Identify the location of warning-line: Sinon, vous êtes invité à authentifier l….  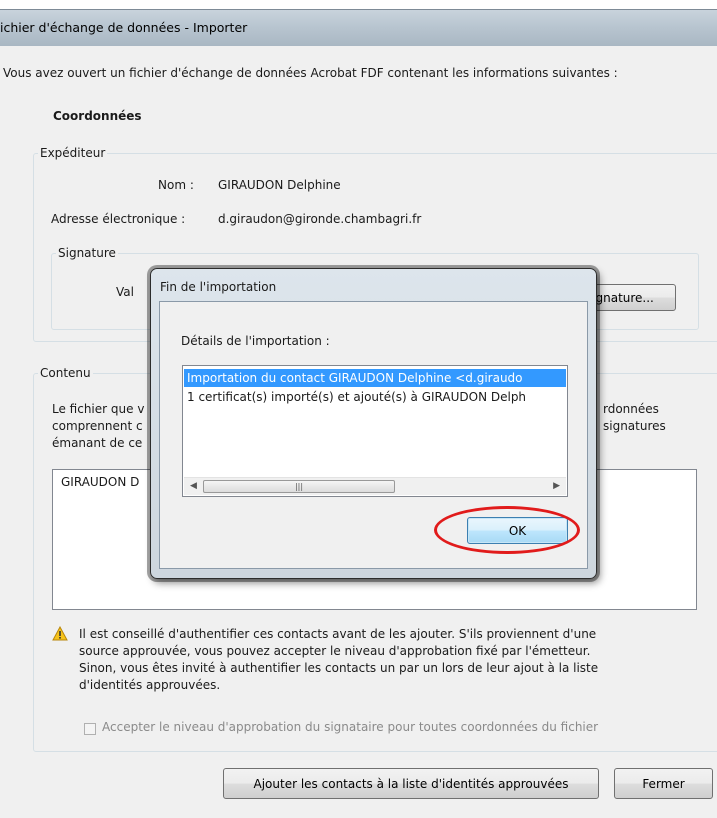
(339, 668).